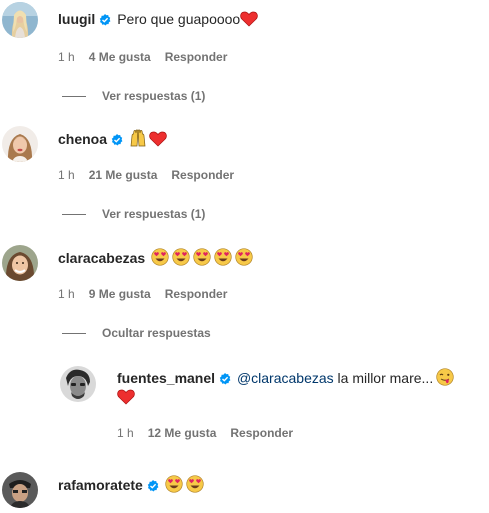 This screenshot has width=489, height=513. What do you see at coordinates (78, 384) in the screenshot?
I see `avatar-fuentes-manel` at bounding box center [78, 384].